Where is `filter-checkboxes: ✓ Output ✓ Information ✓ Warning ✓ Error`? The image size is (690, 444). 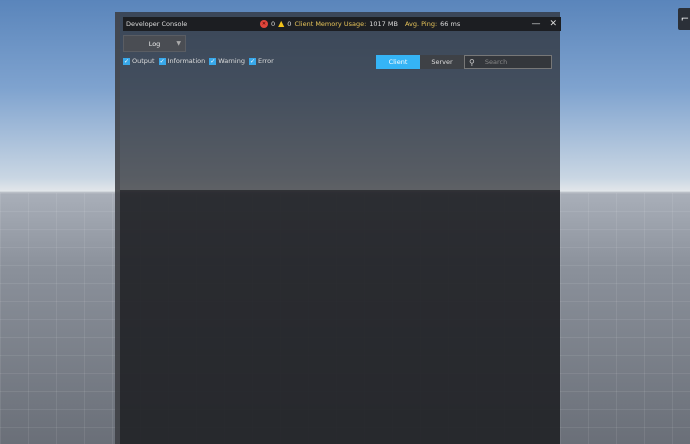
filter-checkboxes: ✓ Output ✓ Information ✓ Warning ✓ Error is located at coordinates (198, 61).